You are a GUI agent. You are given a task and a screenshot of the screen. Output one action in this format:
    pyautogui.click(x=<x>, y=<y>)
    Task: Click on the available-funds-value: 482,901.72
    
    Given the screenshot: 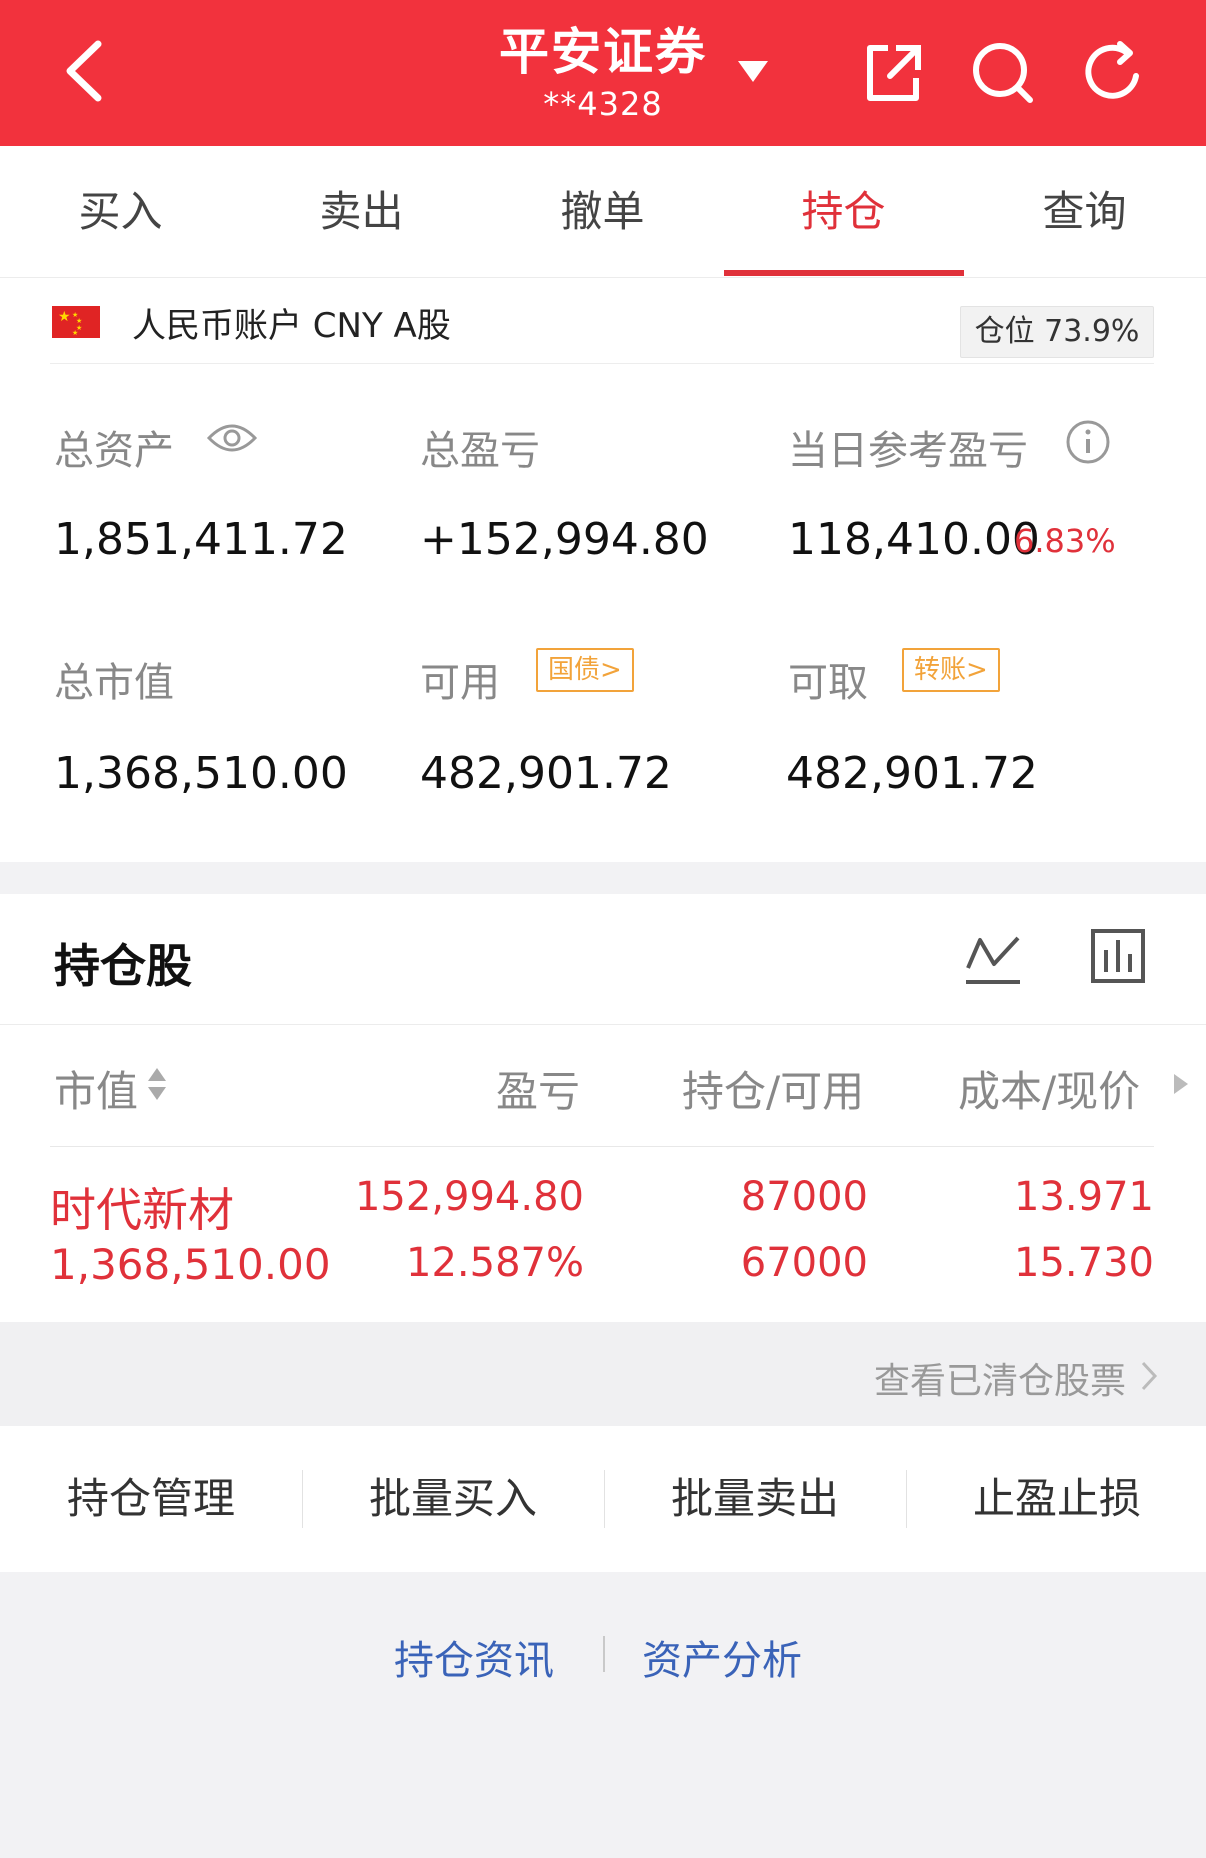 What is the action you would take?
    pyautogui.click(x=546, y=773)
    